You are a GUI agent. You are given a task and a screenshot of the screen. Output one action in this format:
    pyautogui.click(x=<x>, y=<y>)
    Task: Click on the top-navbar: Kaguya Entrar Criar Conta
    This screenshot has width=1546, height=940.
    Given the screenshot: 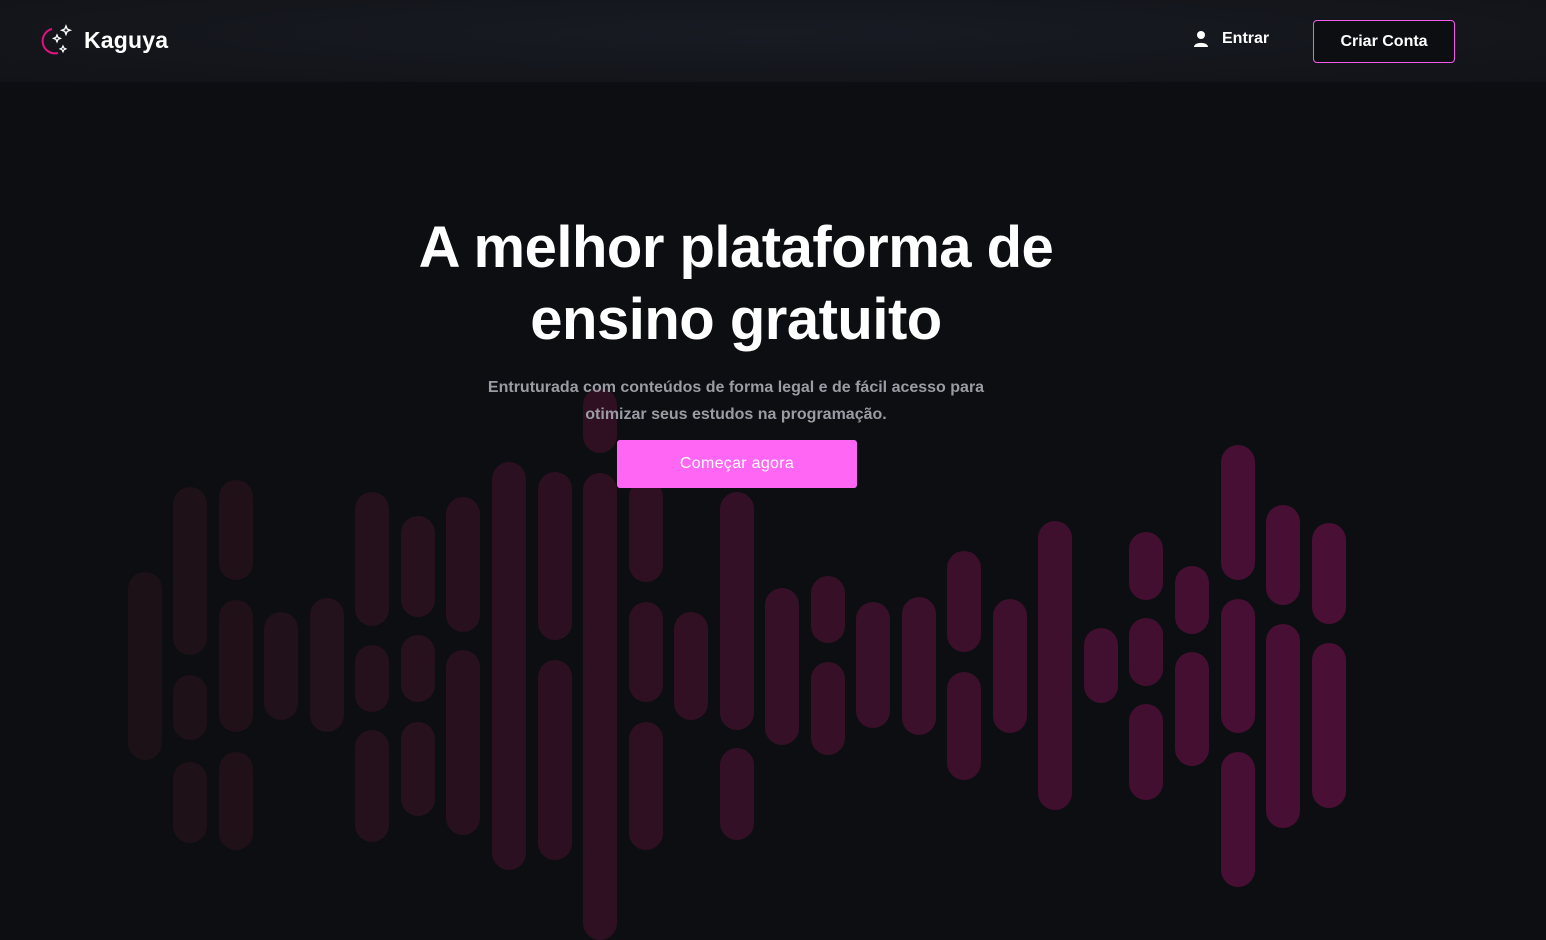 What is the action you would take?
    pyautogui.click(x=773, y=41)
    